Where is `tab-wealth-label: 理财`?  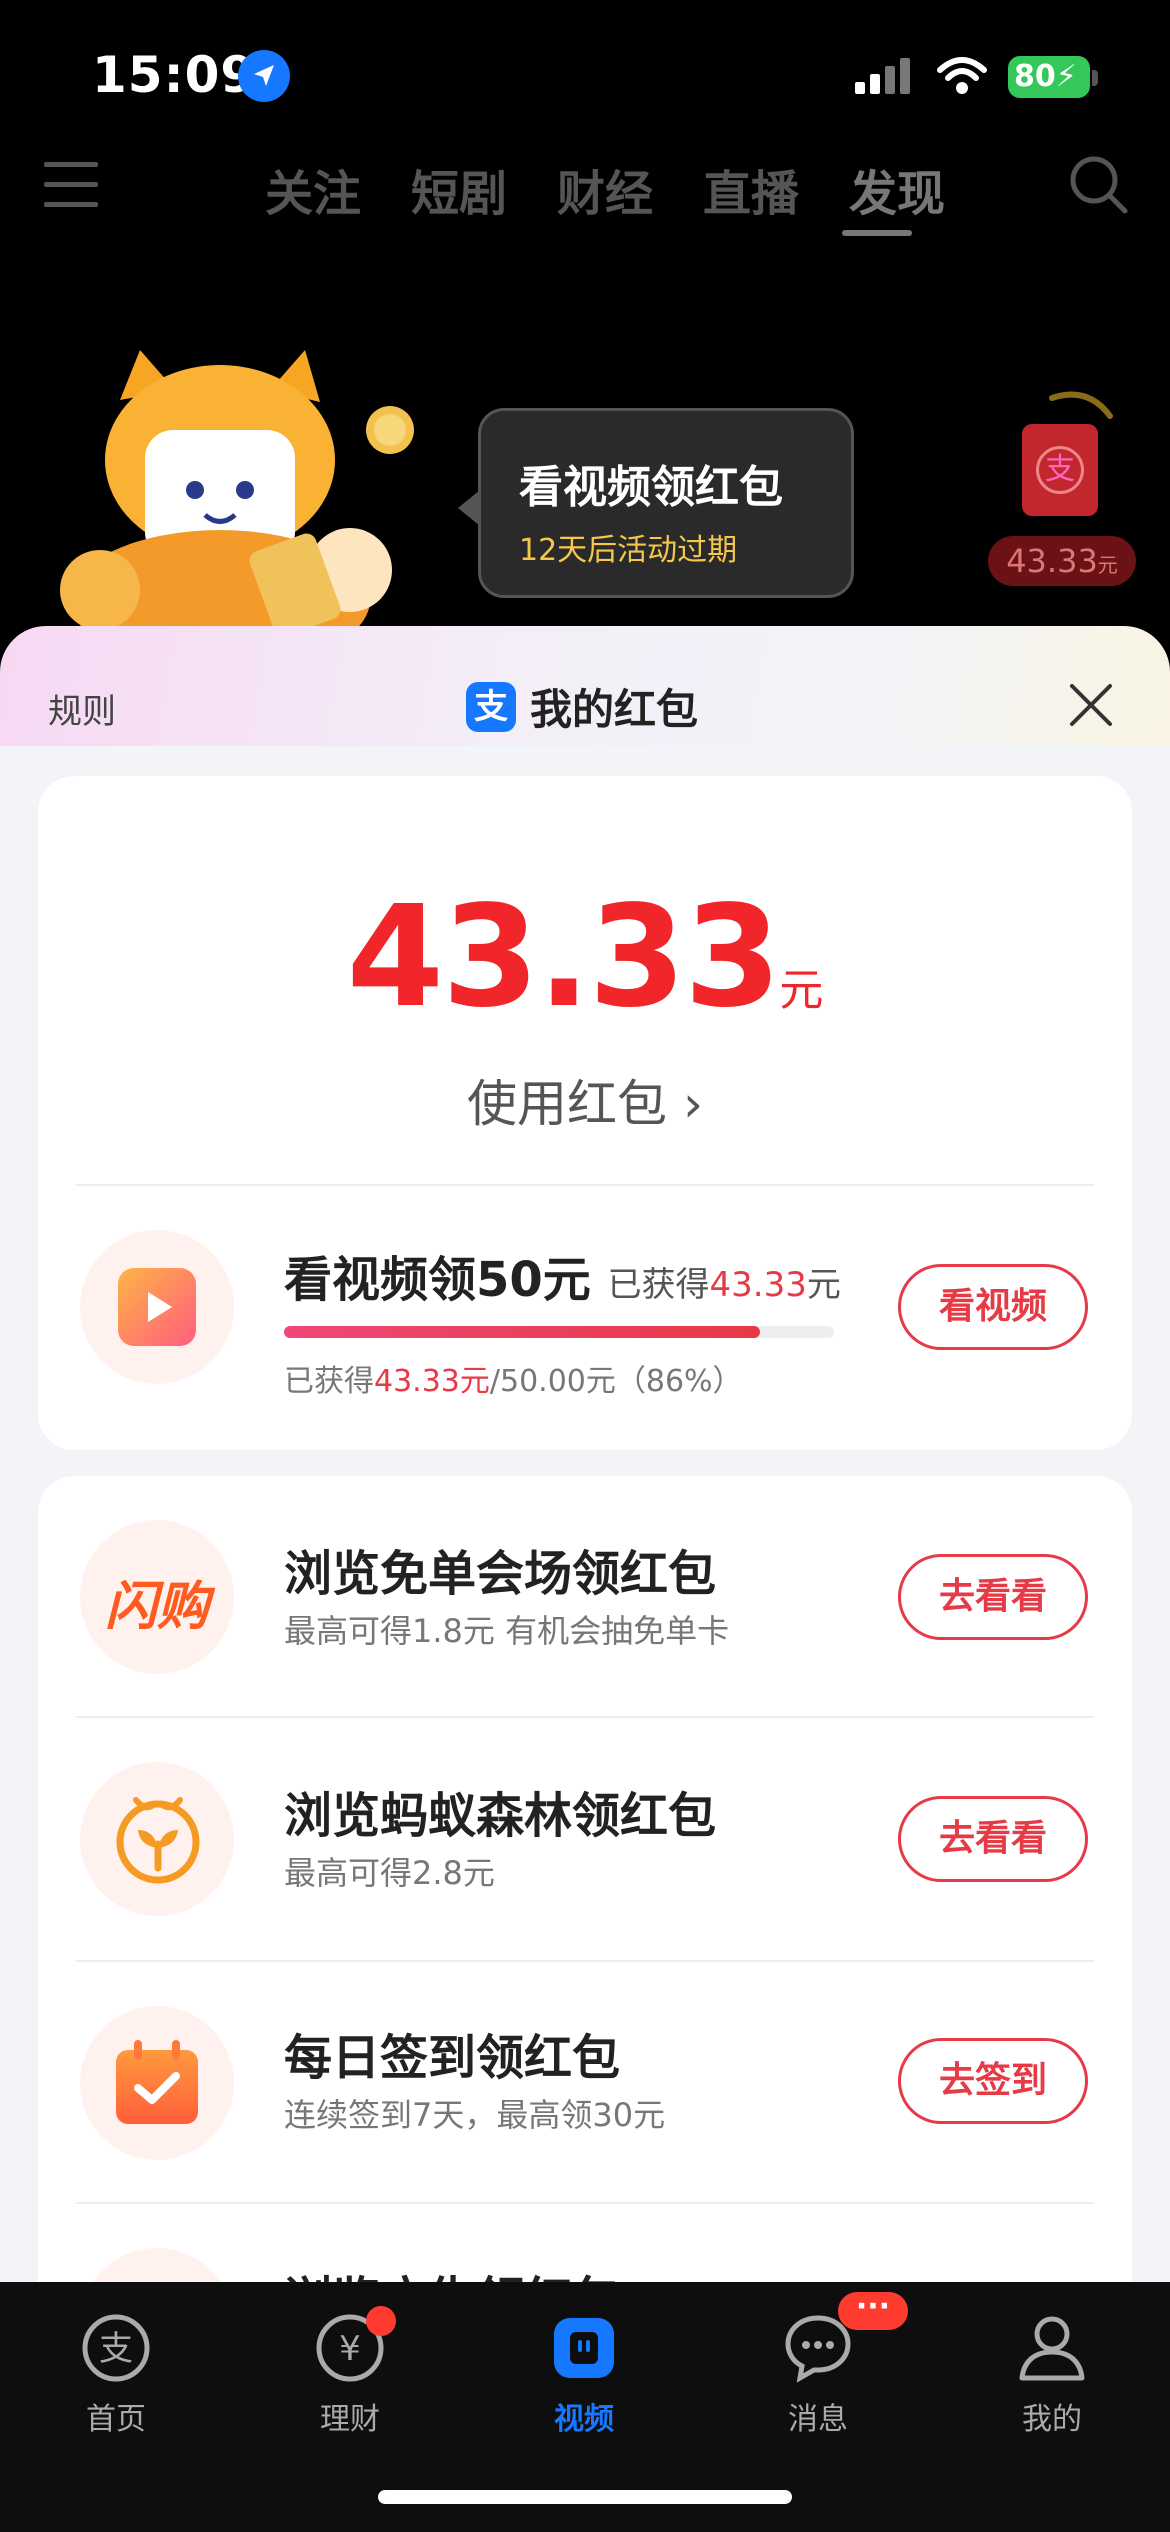
tab-wealth-label: 理财 is located at coordinates (350, 2419).